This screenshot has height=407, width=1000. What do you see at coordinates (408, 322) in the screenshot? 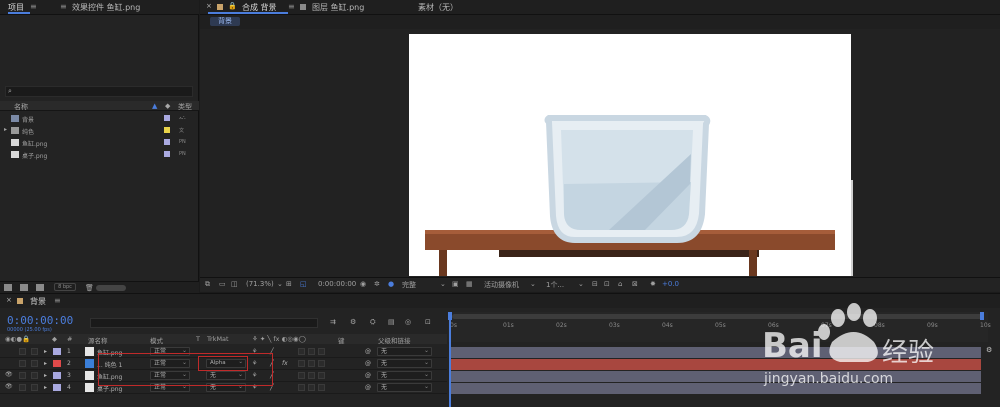
I see `motion-blur-icon: ◎` at bounding box center [408, 322].